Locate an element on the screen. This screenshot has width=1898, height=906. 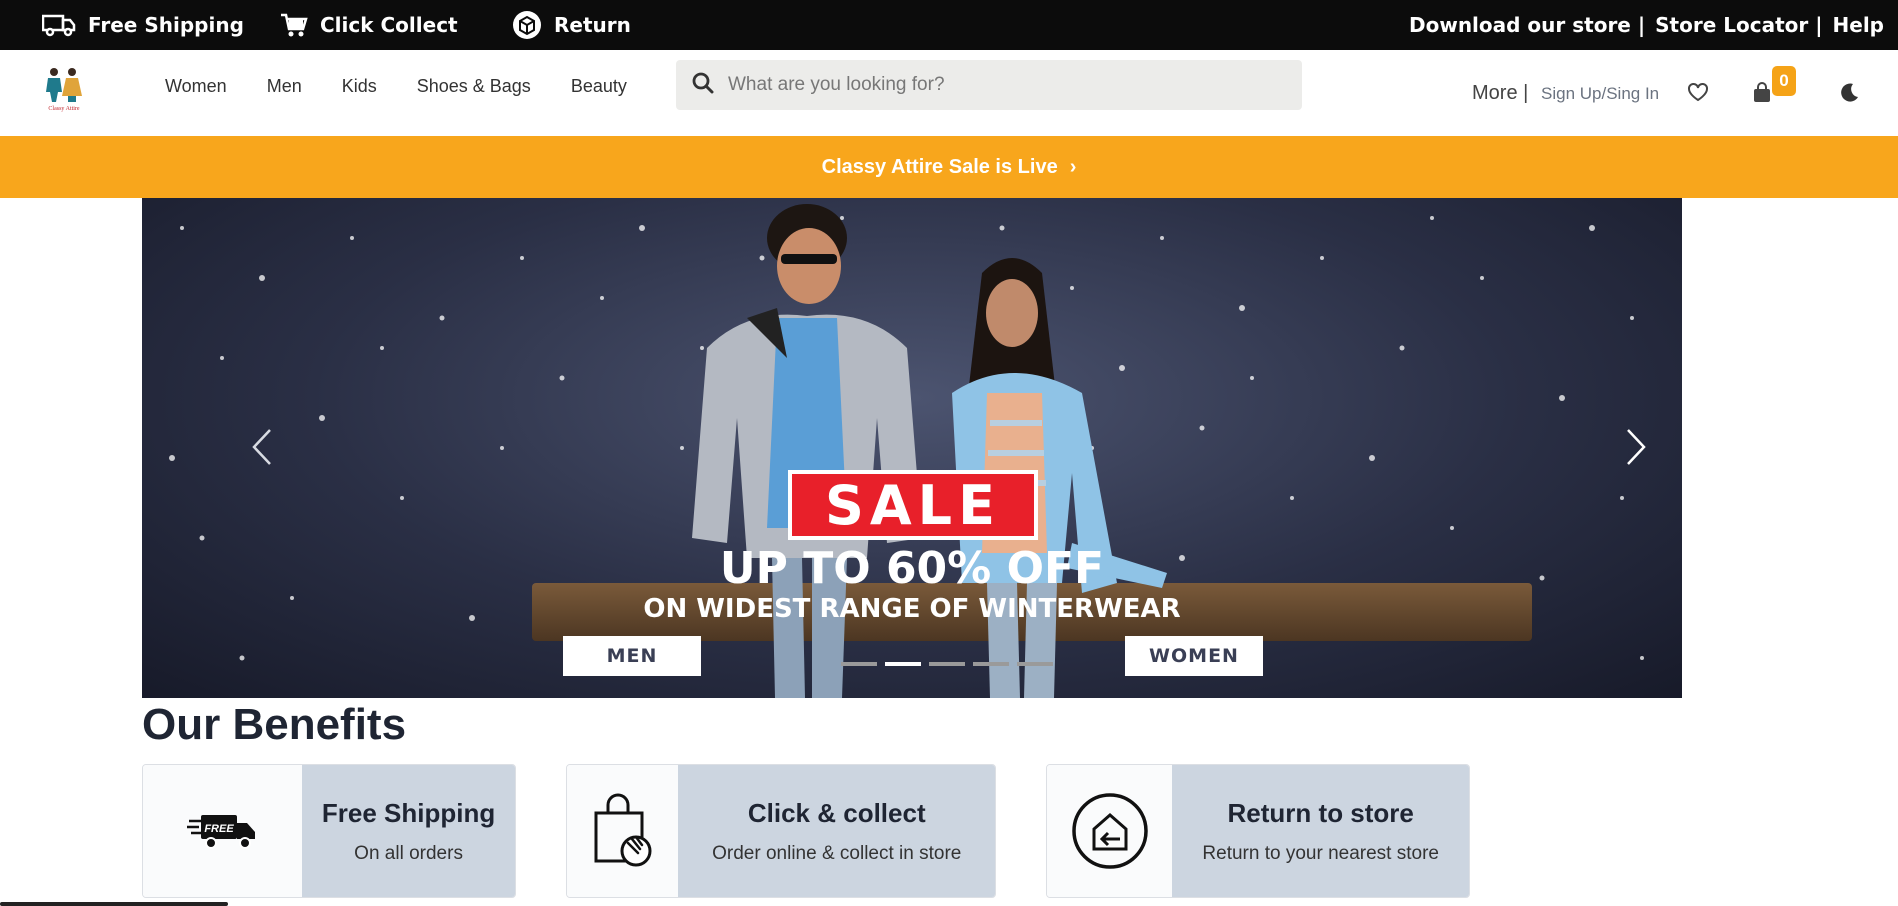
sale-promo-banner: Classy Attire Sale is Live › is located at coordinates (949, 167).